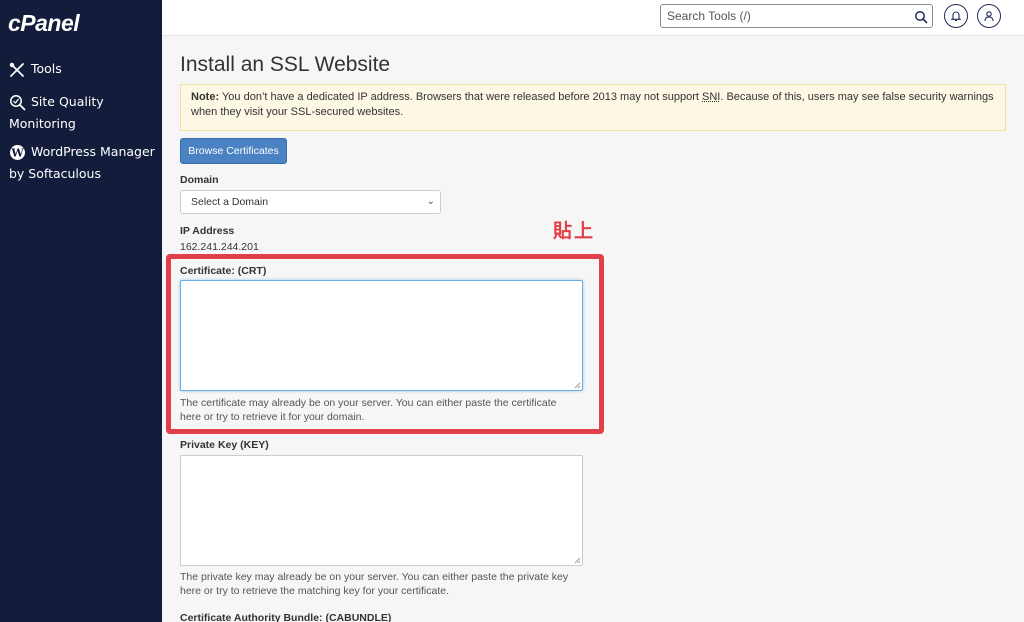 This screenshot has height=622, width=1024. I want to click on chevron-down-icon: ⌄, so click(431, 202).